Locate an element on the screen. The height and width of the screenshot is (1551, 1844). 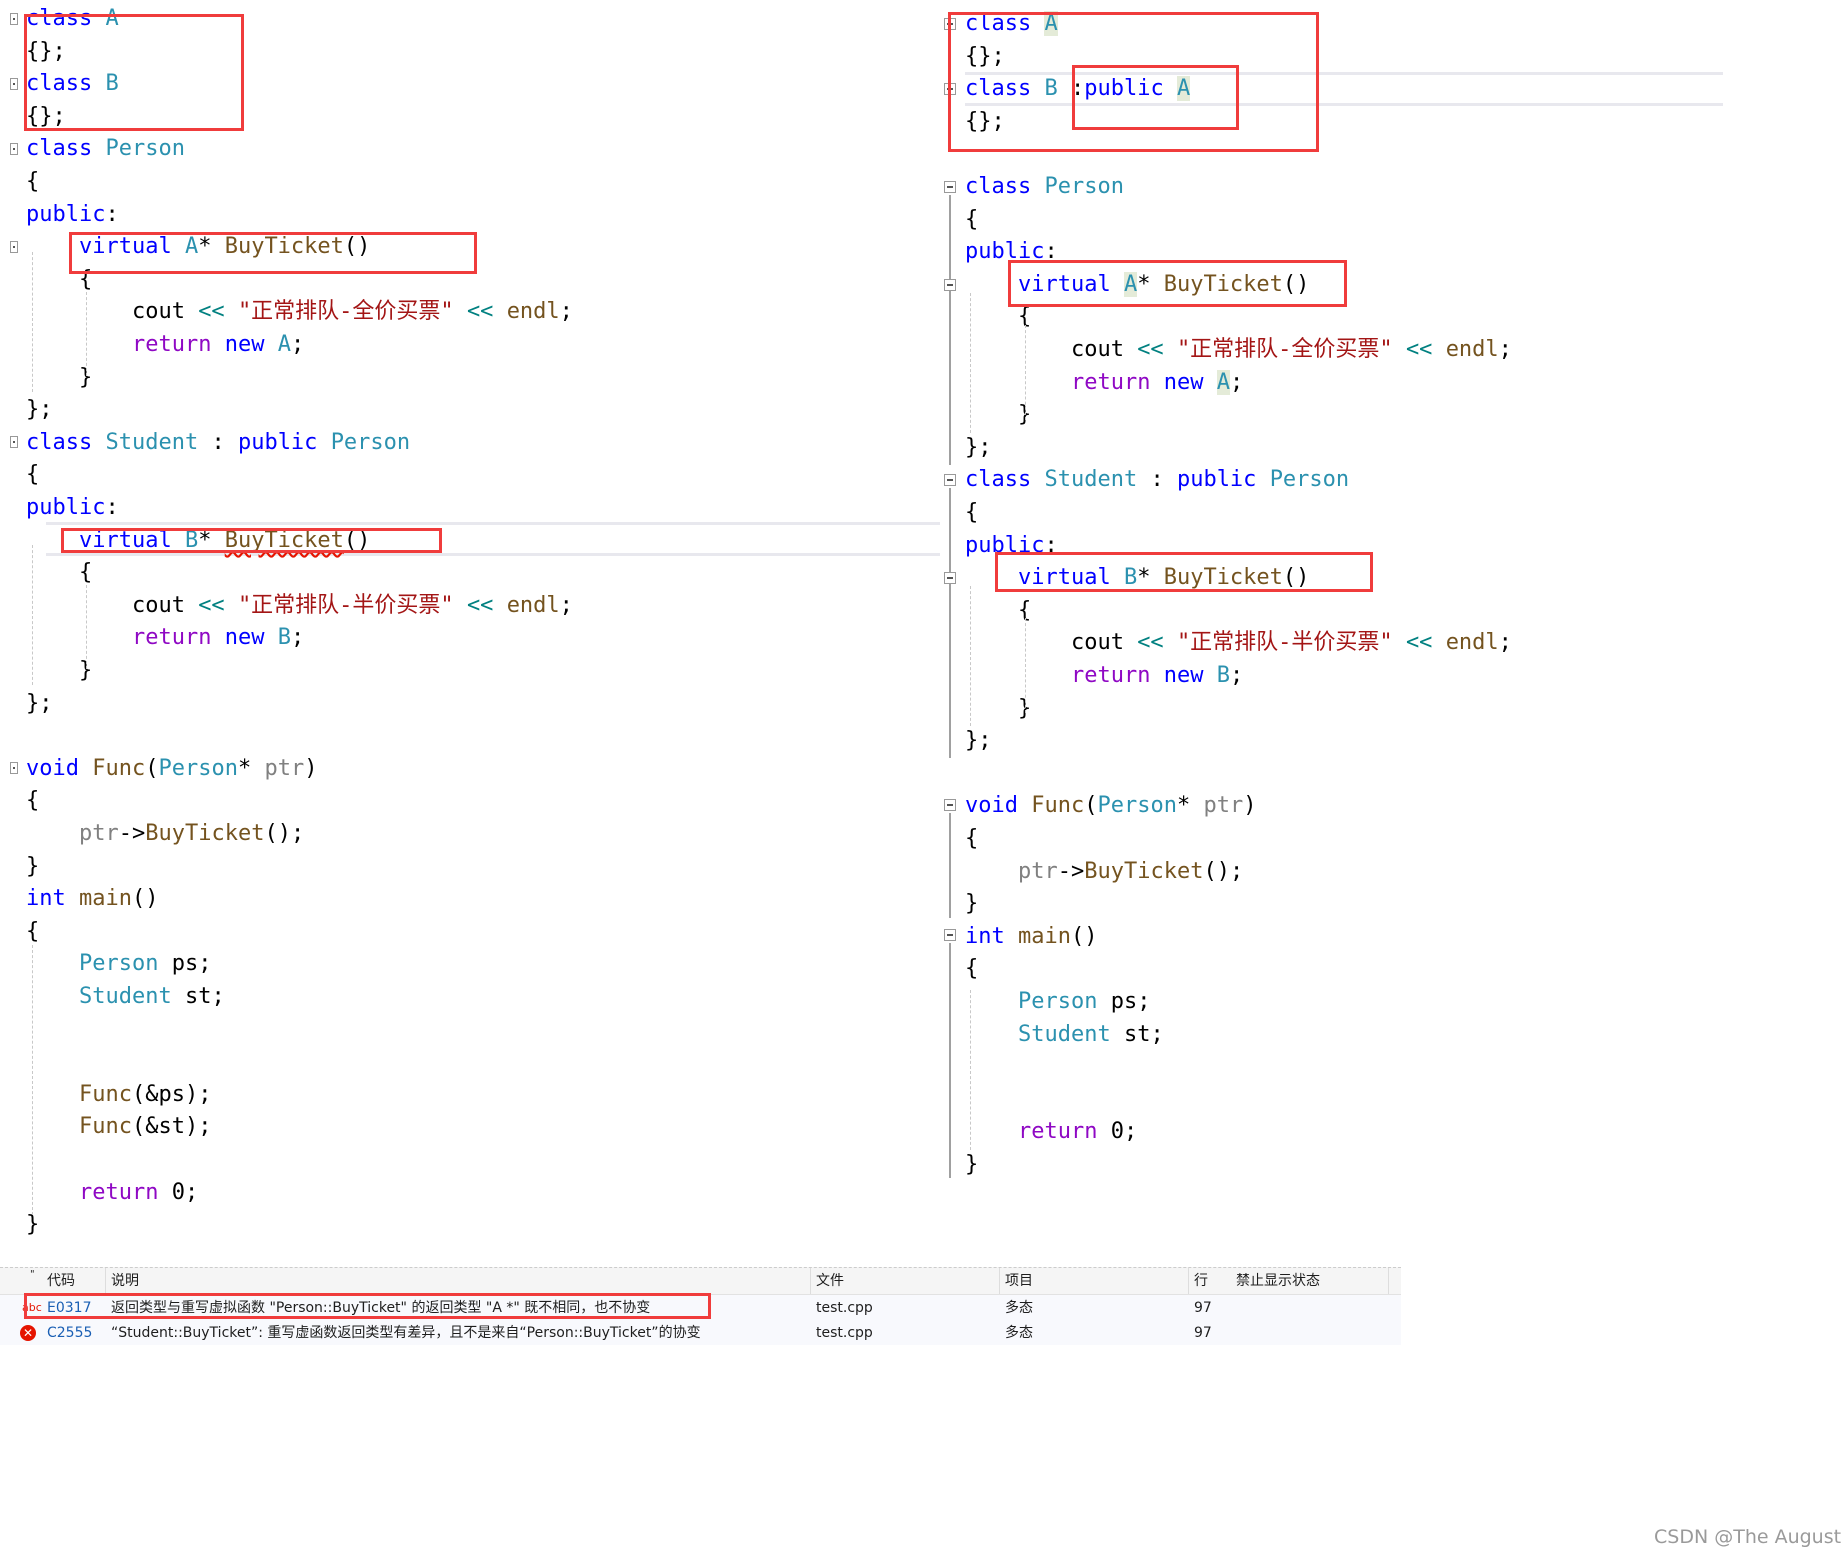
code-token-plain: : is located at coordinates (112, 507).